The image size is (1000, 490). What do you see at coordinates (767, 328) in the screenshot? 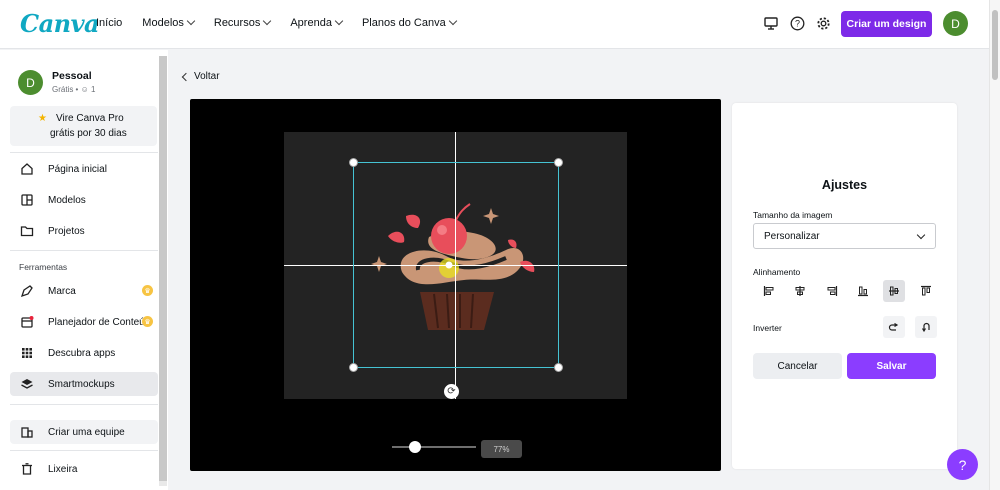
I see `invert-label: Inverter` at bounding box center [767, 328].